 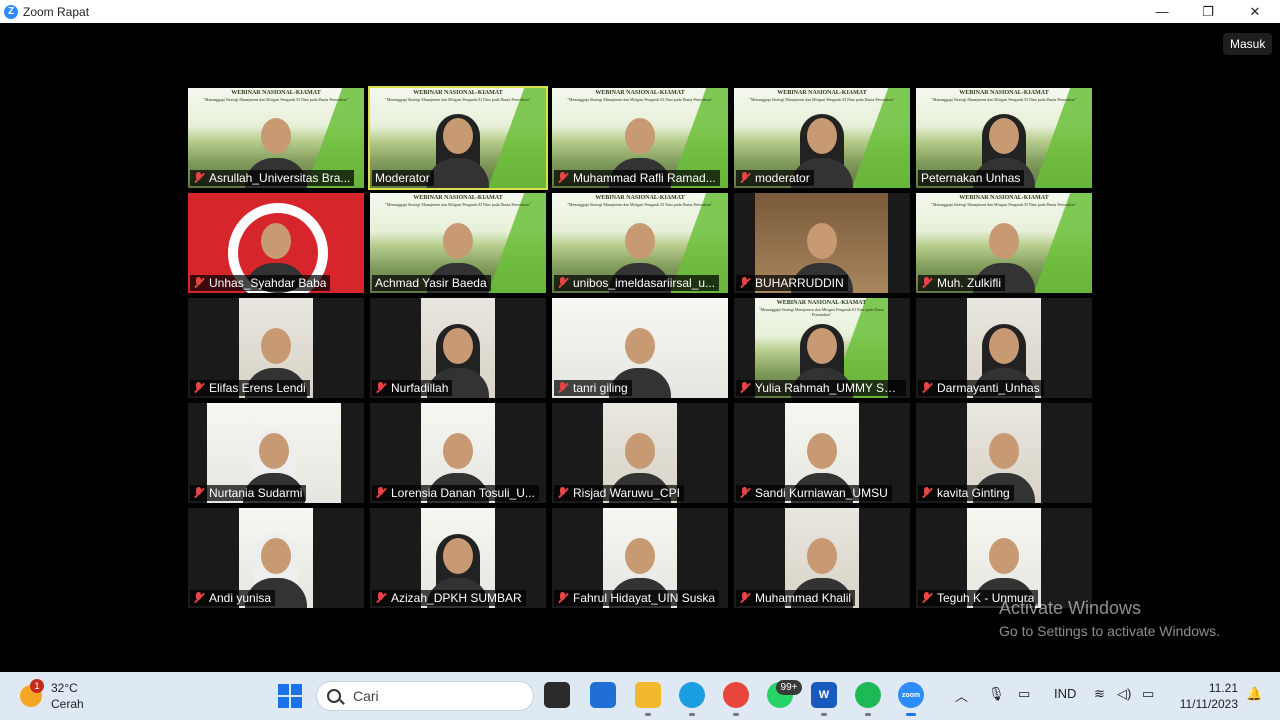 I want to click on maximize-button: ❐, so click(x=1208, y=11).